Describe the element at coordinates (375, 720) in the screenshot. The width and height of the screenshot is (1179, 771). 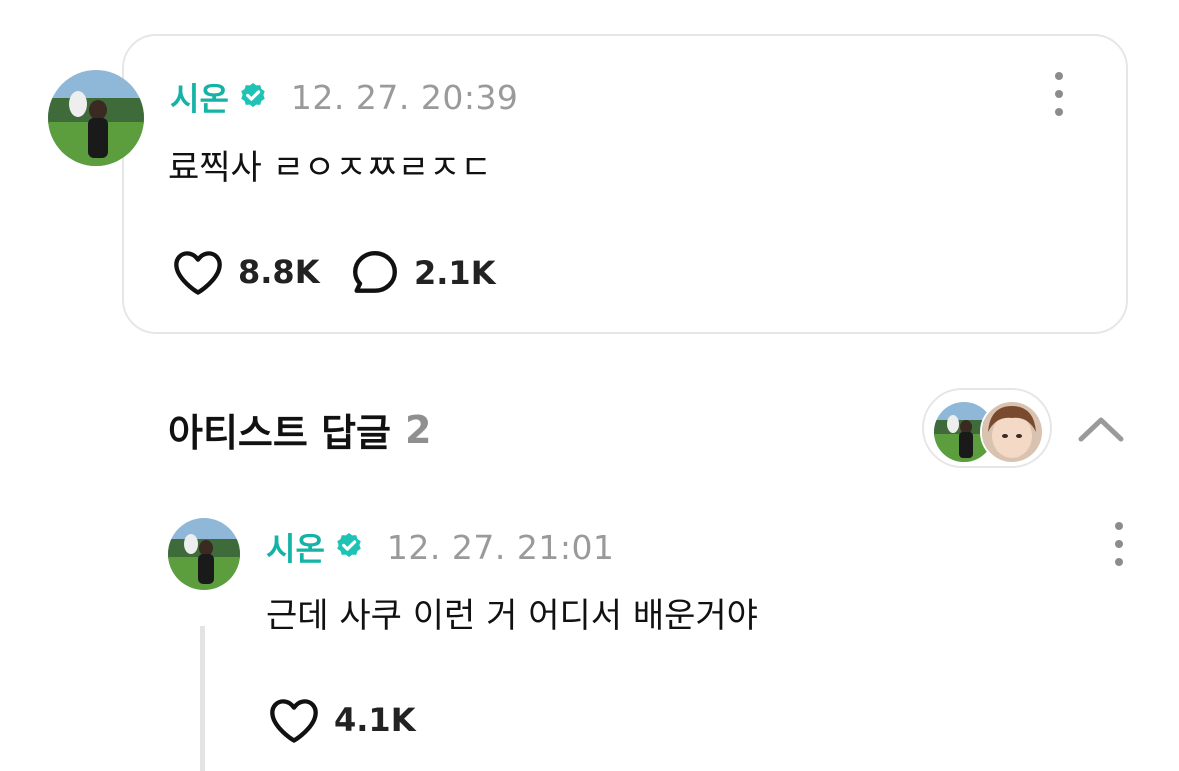
I see `reply-like-count: 4.1K` at that location.